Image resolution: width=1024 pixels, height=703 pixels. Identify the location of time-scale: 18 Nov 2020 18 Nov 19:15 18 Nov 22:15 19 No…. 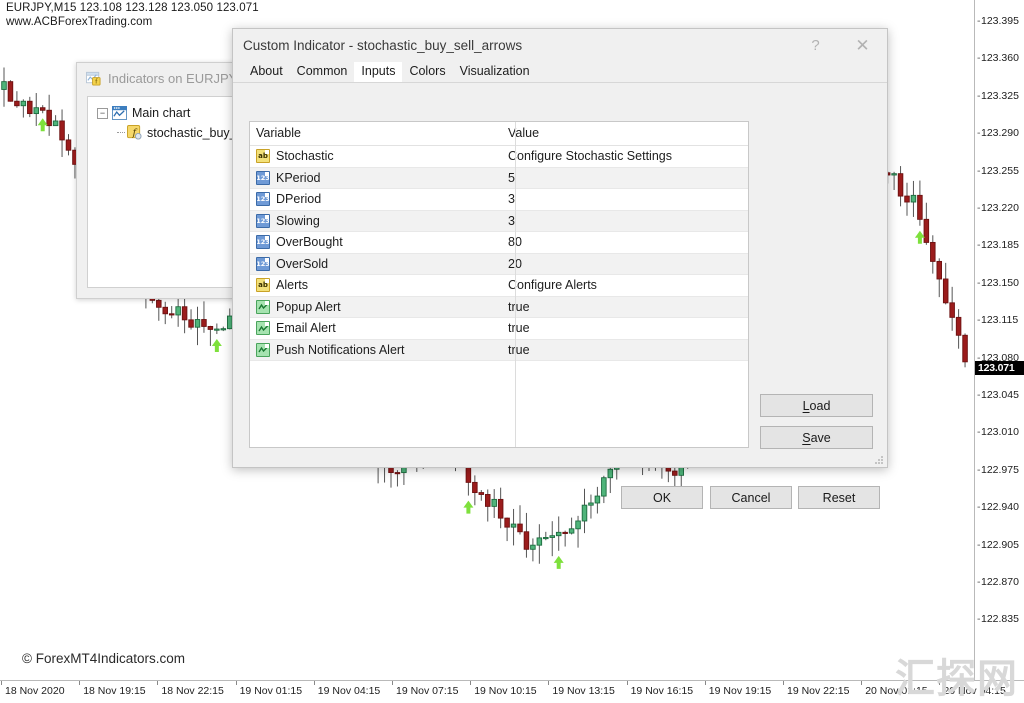
(512, 692).